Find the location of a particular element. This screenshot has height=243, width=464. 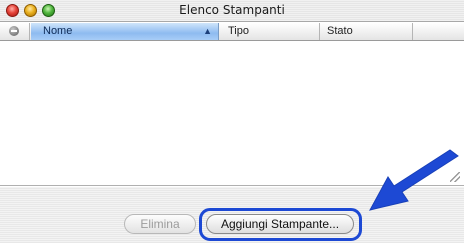

delete-button: Elimina is located at coordinates (160, 224).